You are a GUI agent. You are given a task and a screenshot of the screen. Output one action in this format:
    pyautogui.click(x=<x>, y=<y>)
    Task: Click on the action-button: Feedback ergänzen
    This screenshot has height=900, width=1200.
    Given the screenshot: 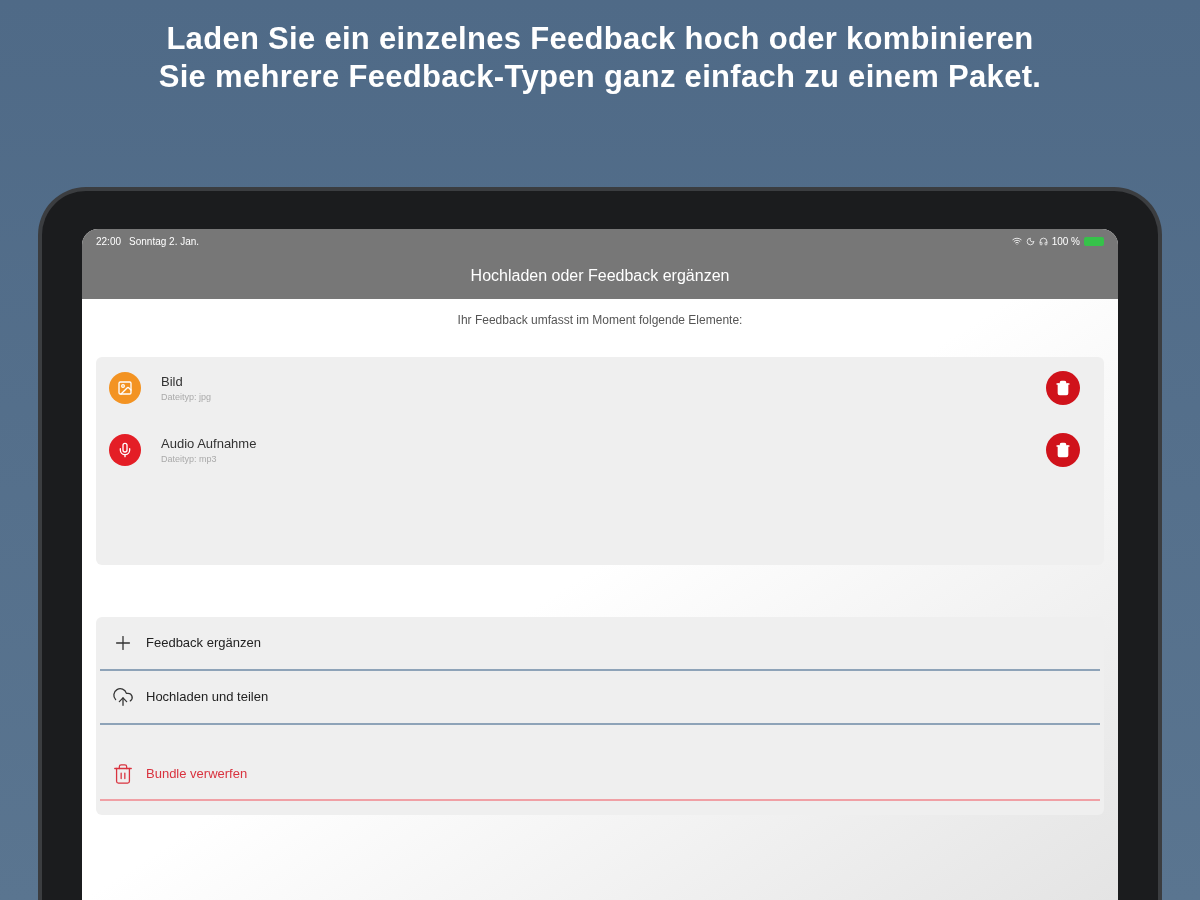 What is the action you would take?
    pyautogui.click(x=600, y=644)
    